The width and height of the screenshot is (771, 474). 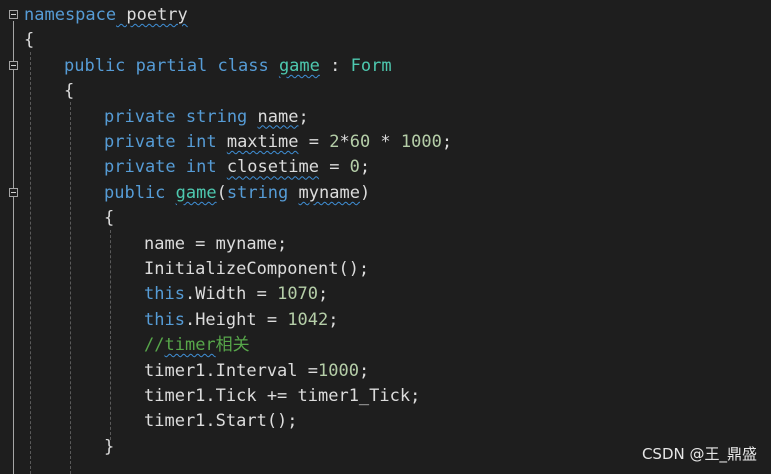 I want to click on code-line: public game(string myname), so click(x=237, y=193).